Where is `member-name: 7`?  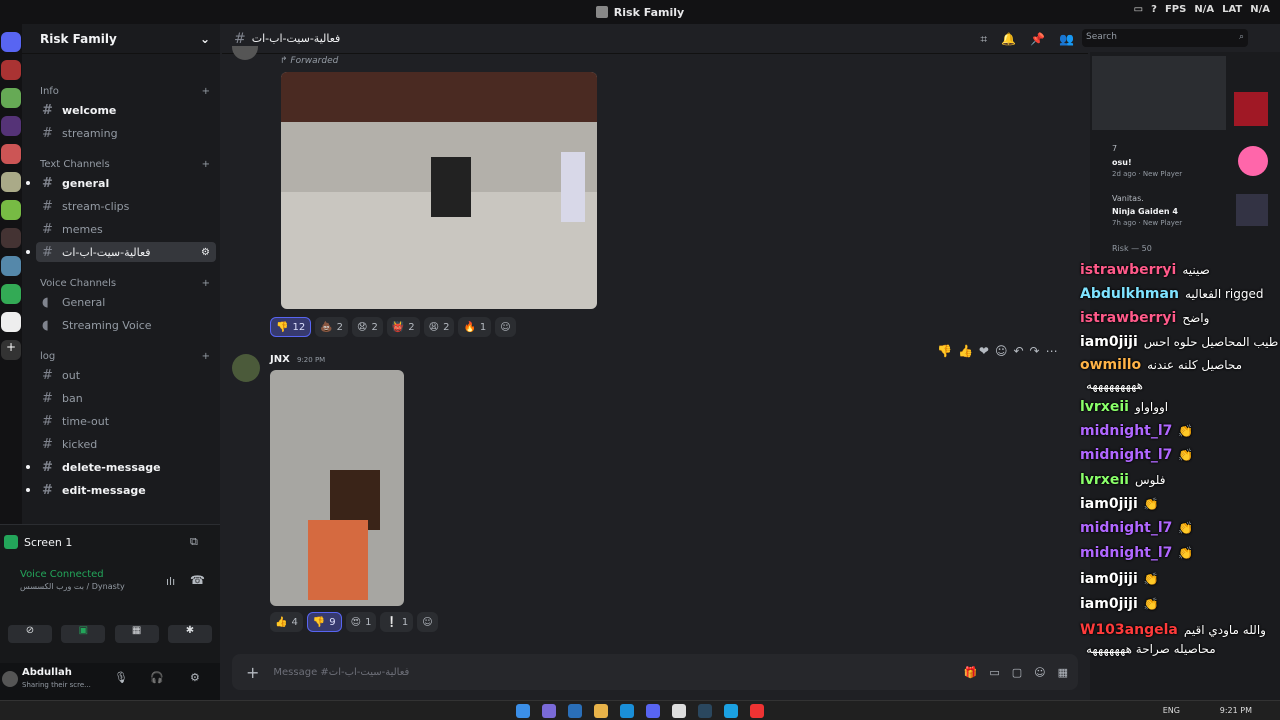
member-name: 7 is located at coordinates (1114, 148).